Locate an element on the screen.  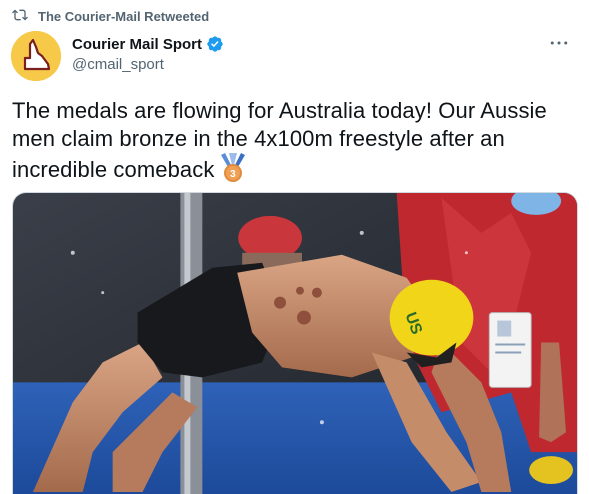
more-options-icon is located at coordinates (559, 43).